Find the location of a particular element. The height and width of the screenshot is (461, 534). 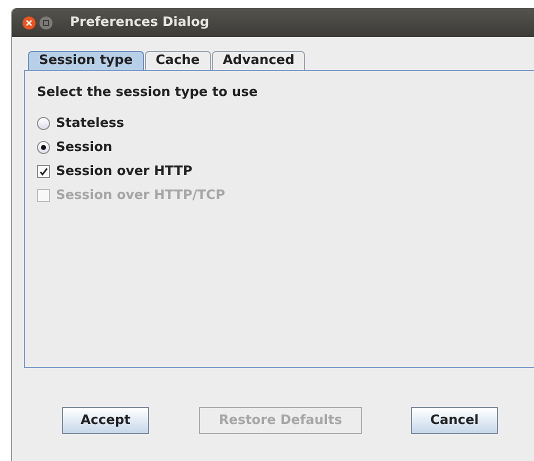

tab: Advanced is located at coordinates (259, 60).